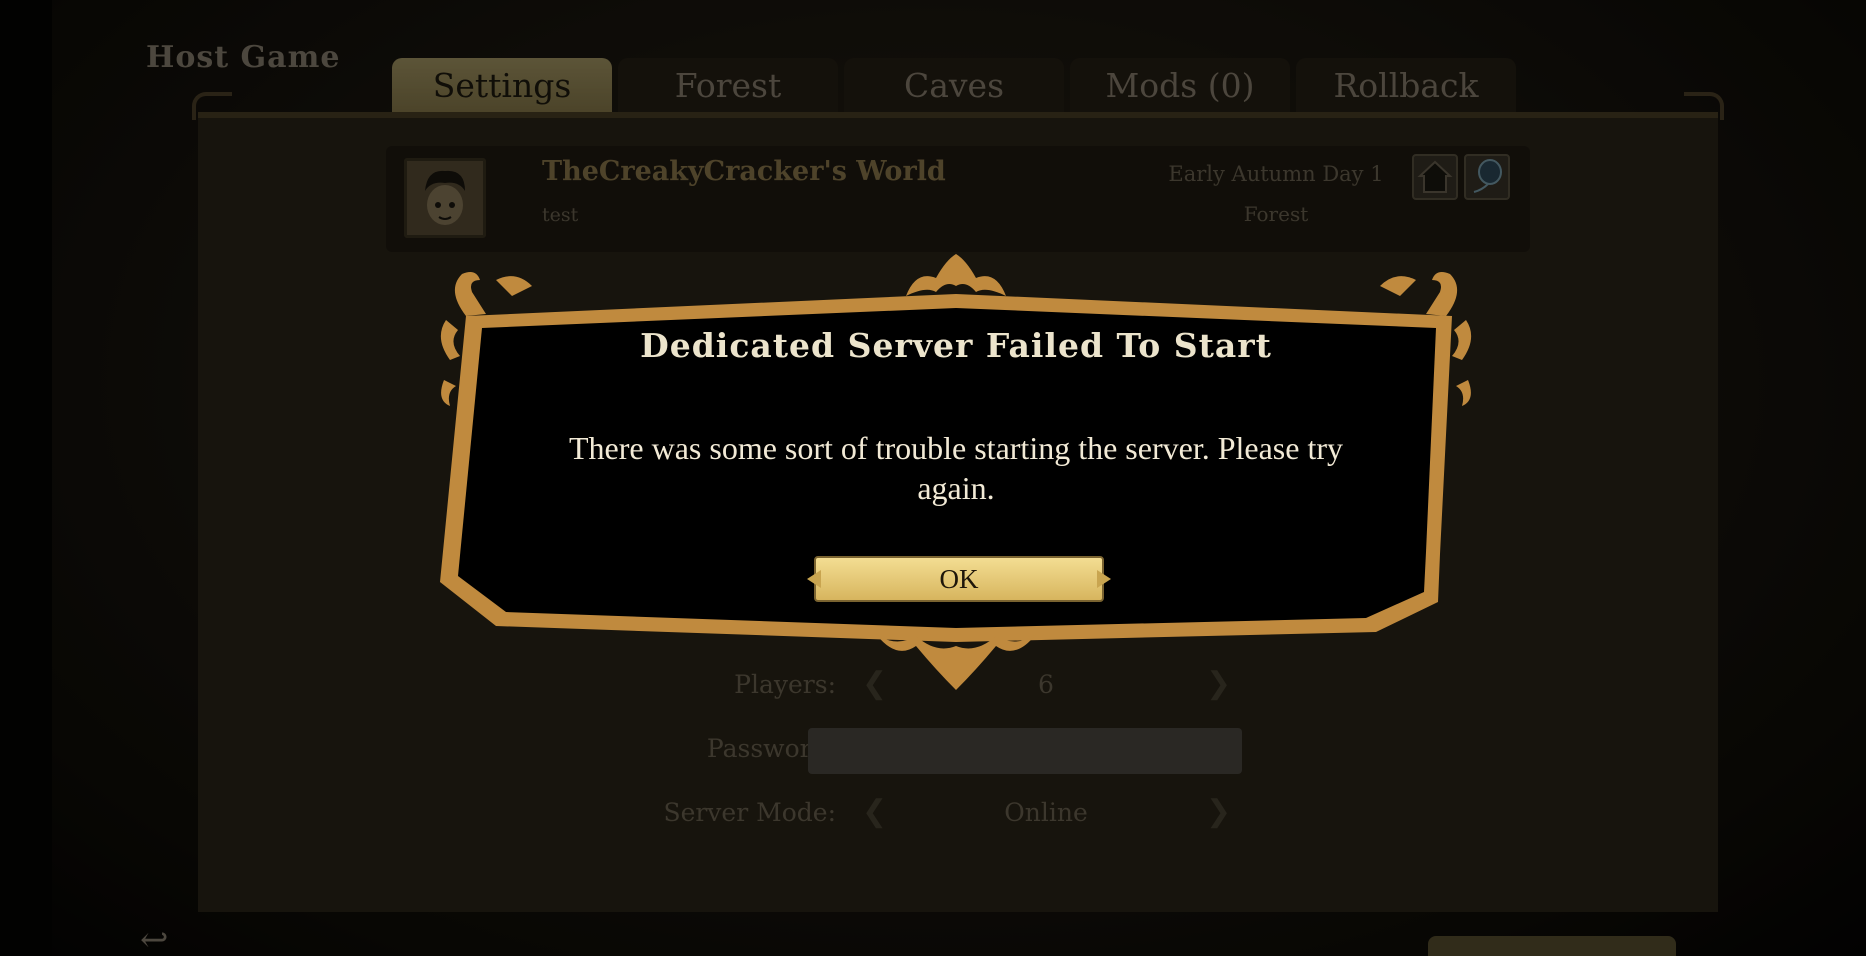 This screenshot has width=1866, height=956. What do you see at coordinates (956, 345) in the screenshot?
I see `dialog-title: Dedicated Server Failed To Start` at bounding box center [956, 345].